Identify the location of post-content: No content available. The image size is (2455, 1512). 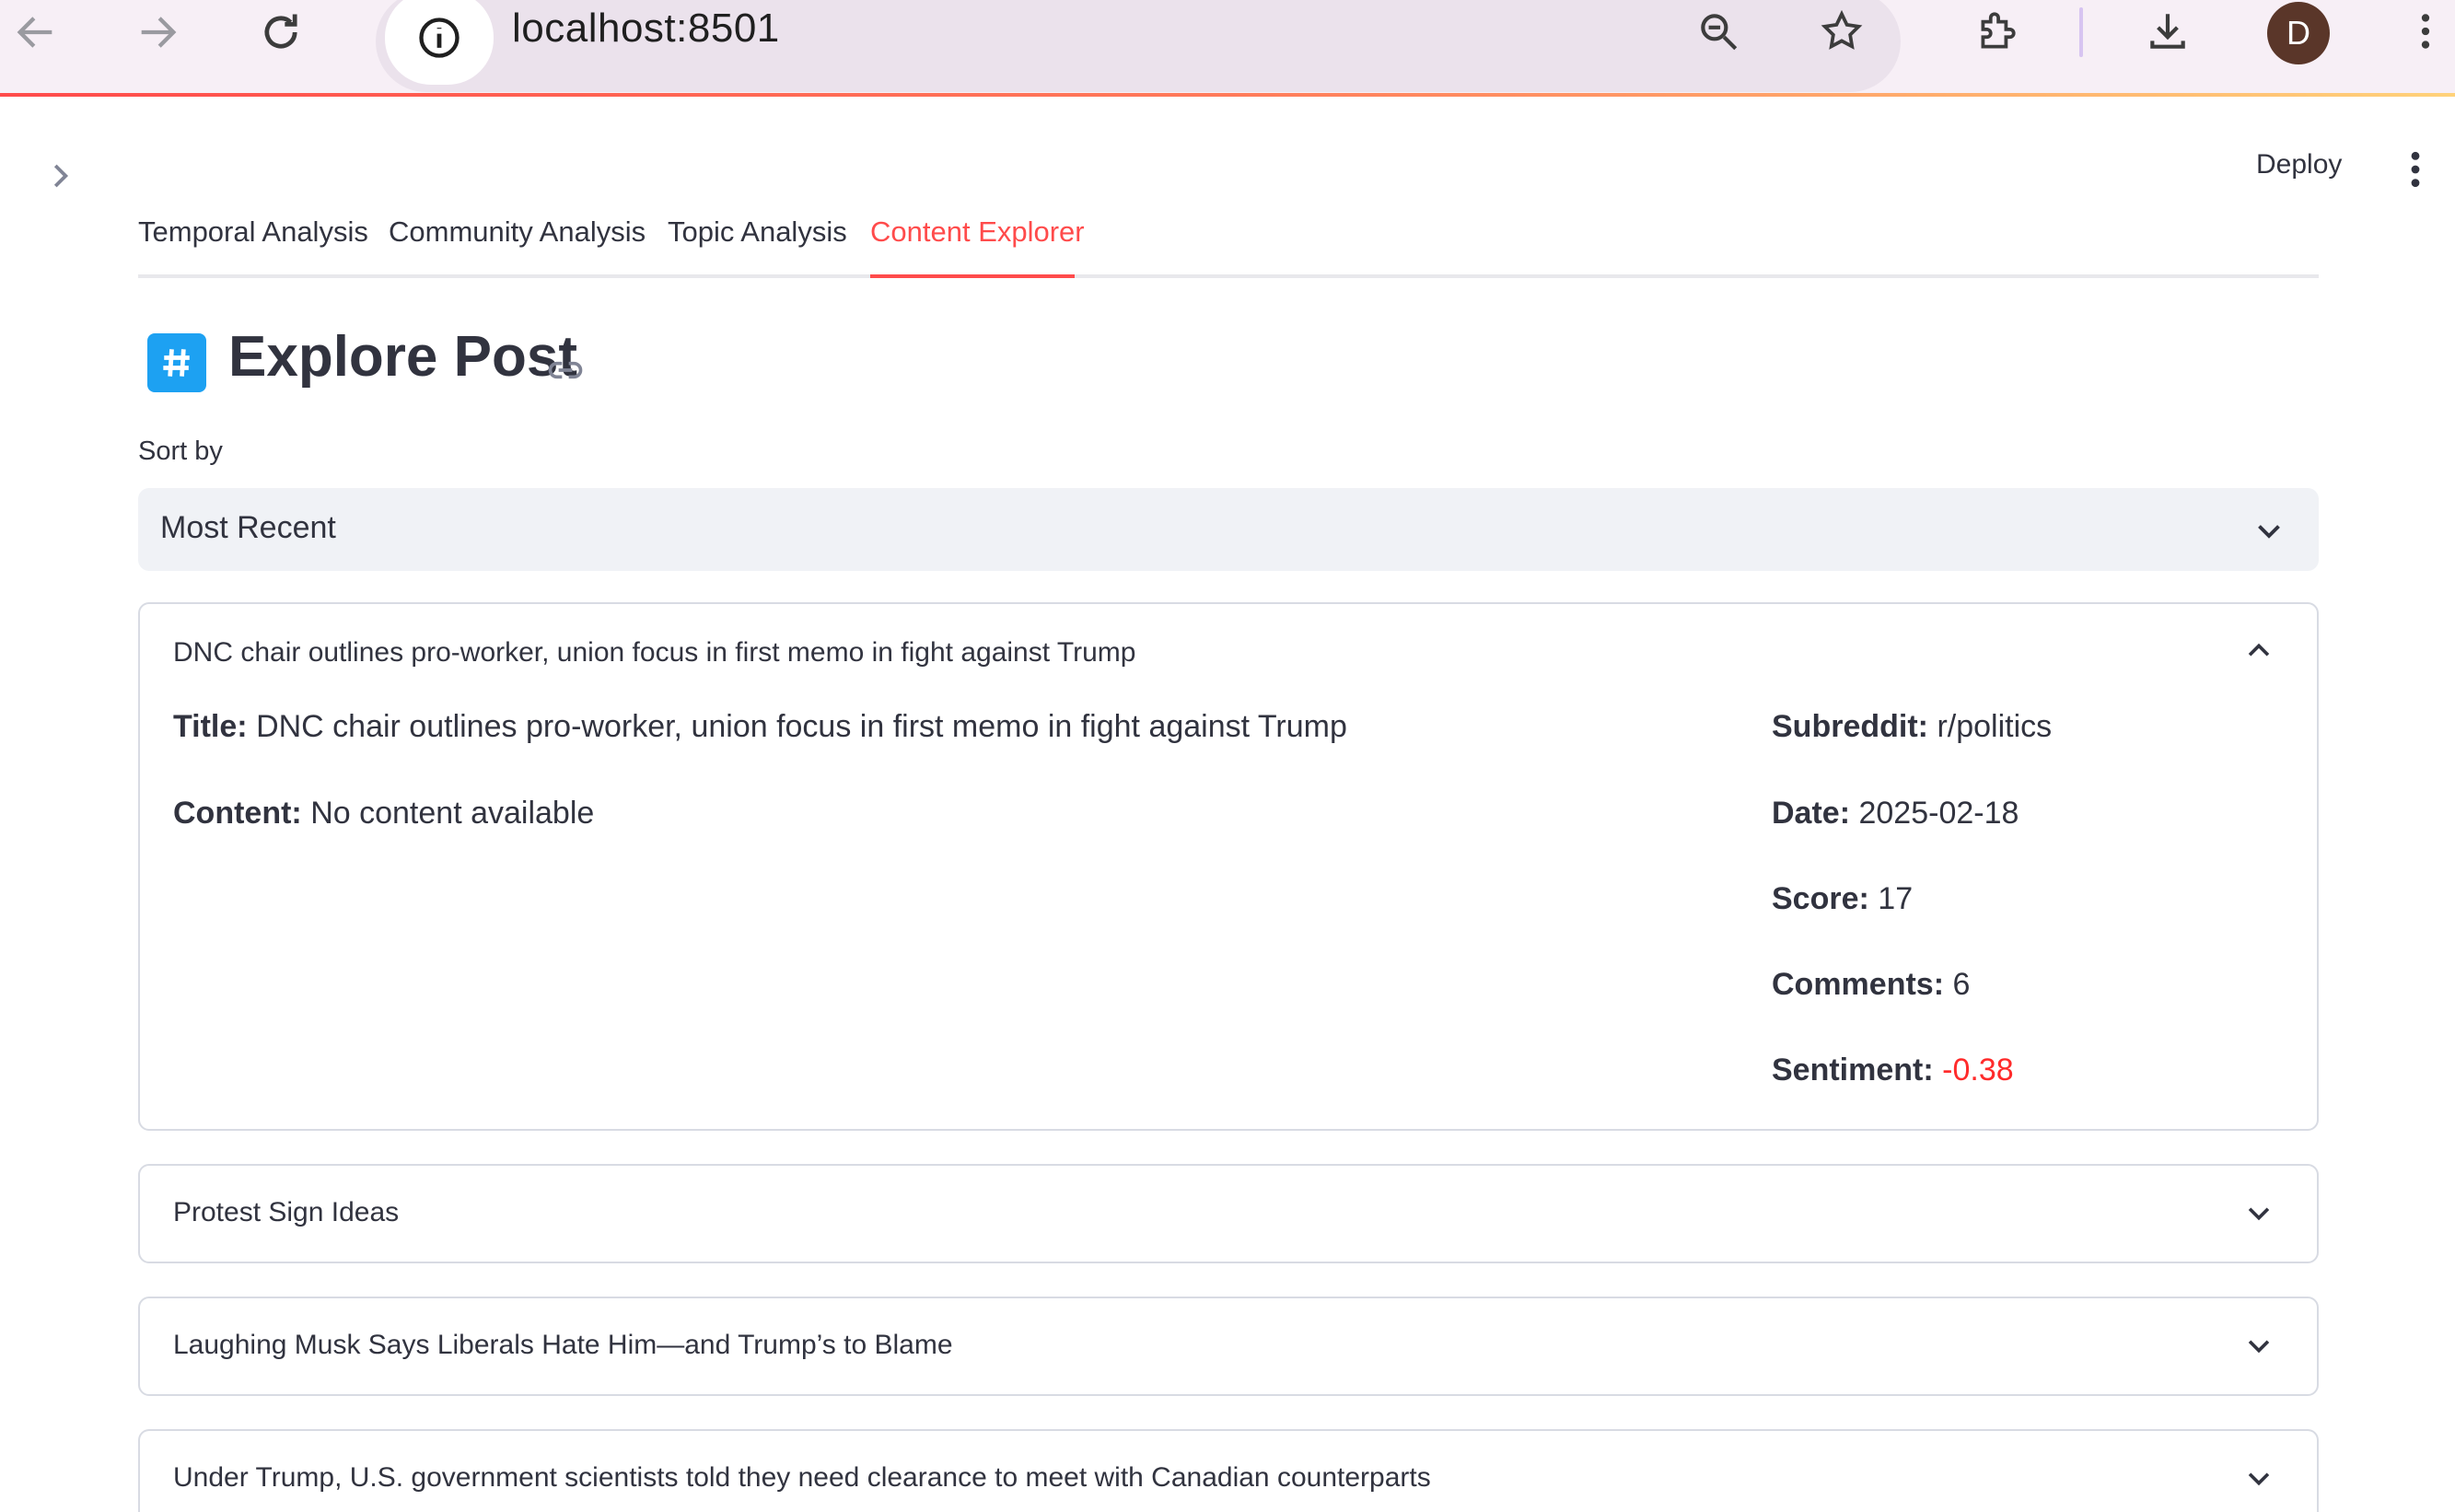
(452, 813).